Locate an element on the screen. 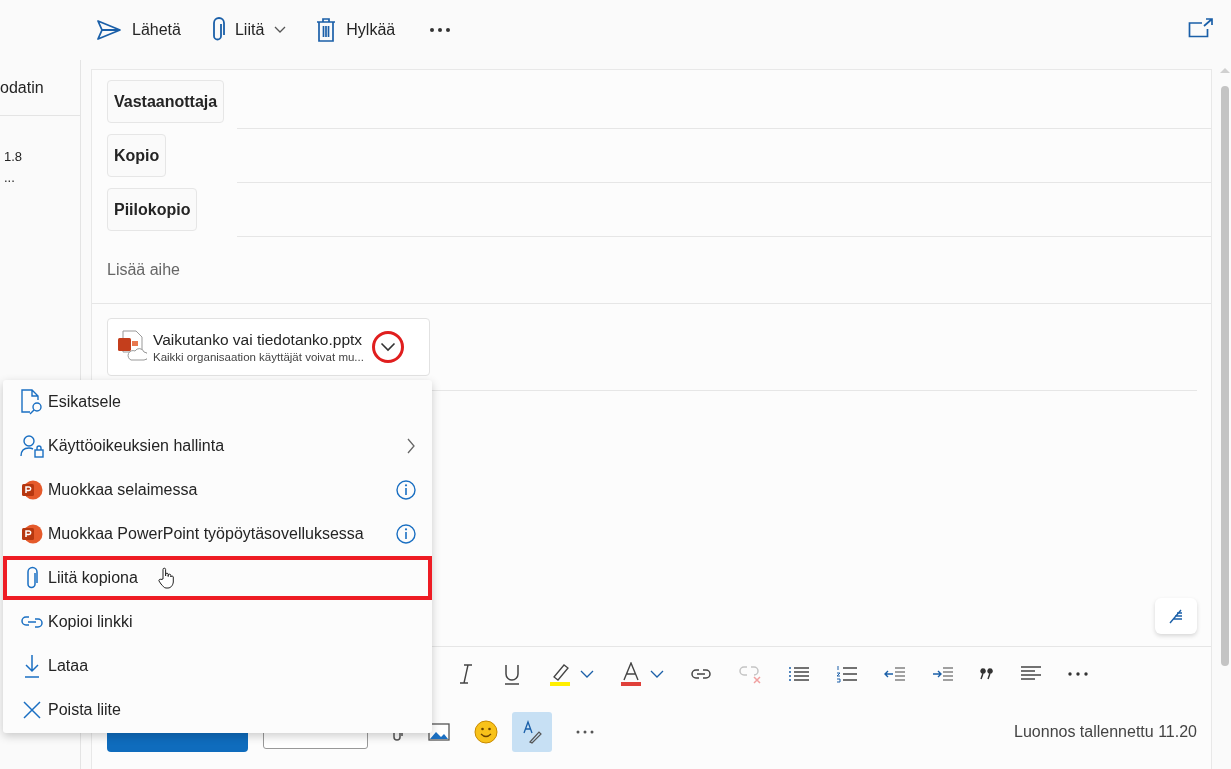  chevron-right-icon is located at coordinates (411, 446).